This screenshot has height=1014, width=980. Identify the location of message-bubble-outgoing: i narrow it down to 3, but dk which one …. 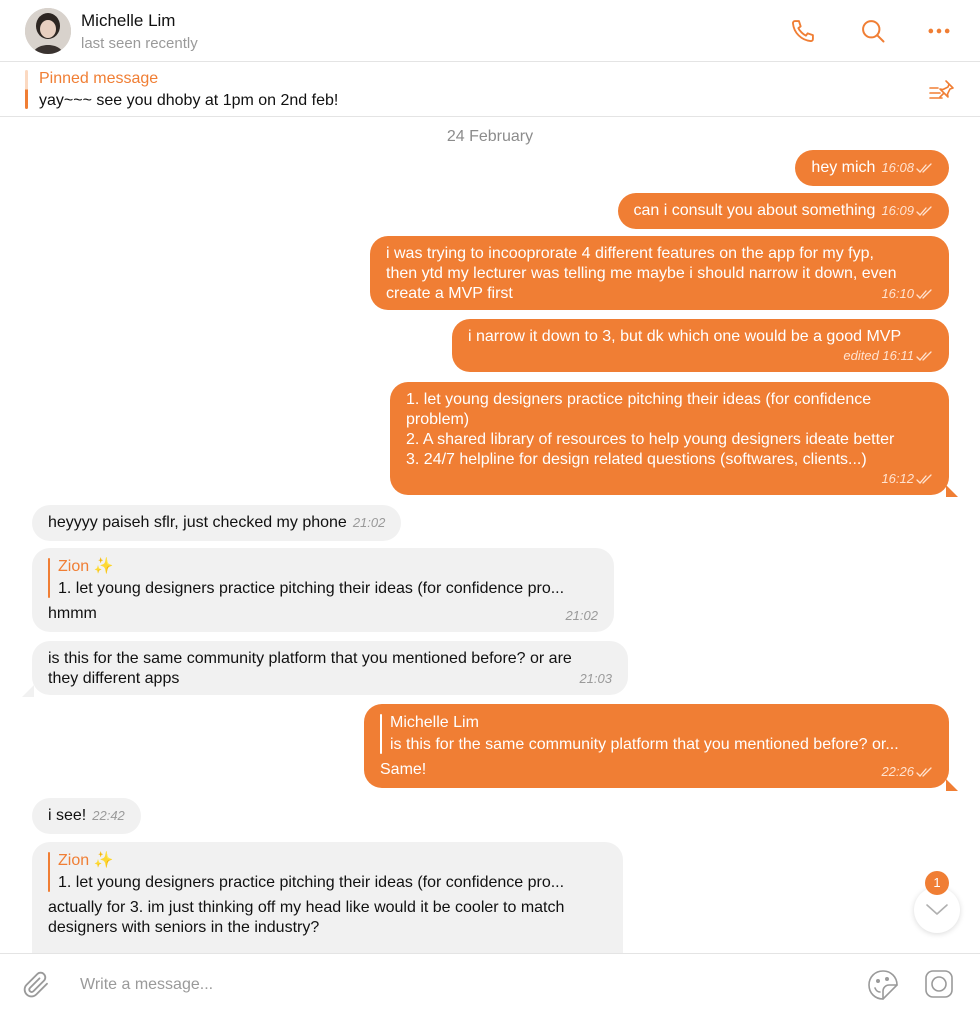
(700, 345).